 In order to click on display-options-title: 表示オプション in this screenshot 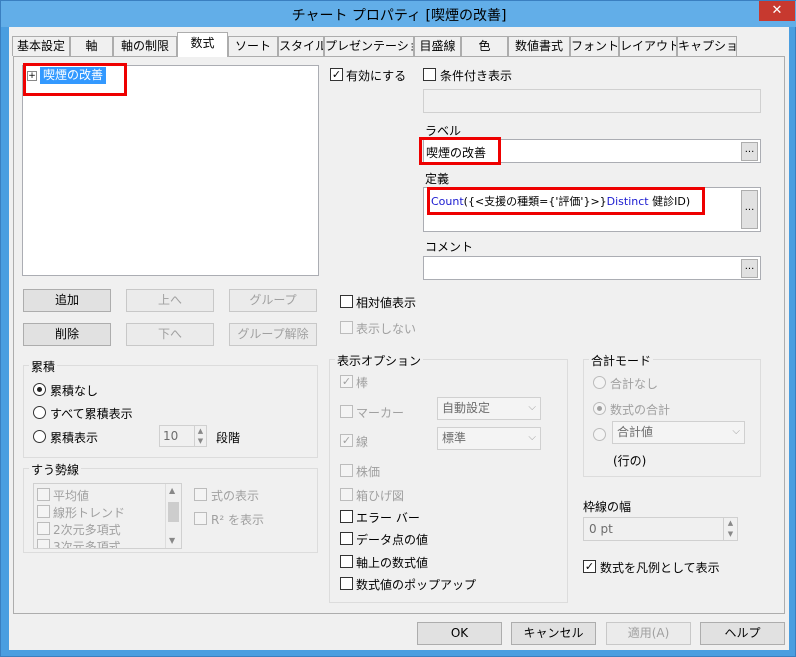, I will do `click(379, 360)`.